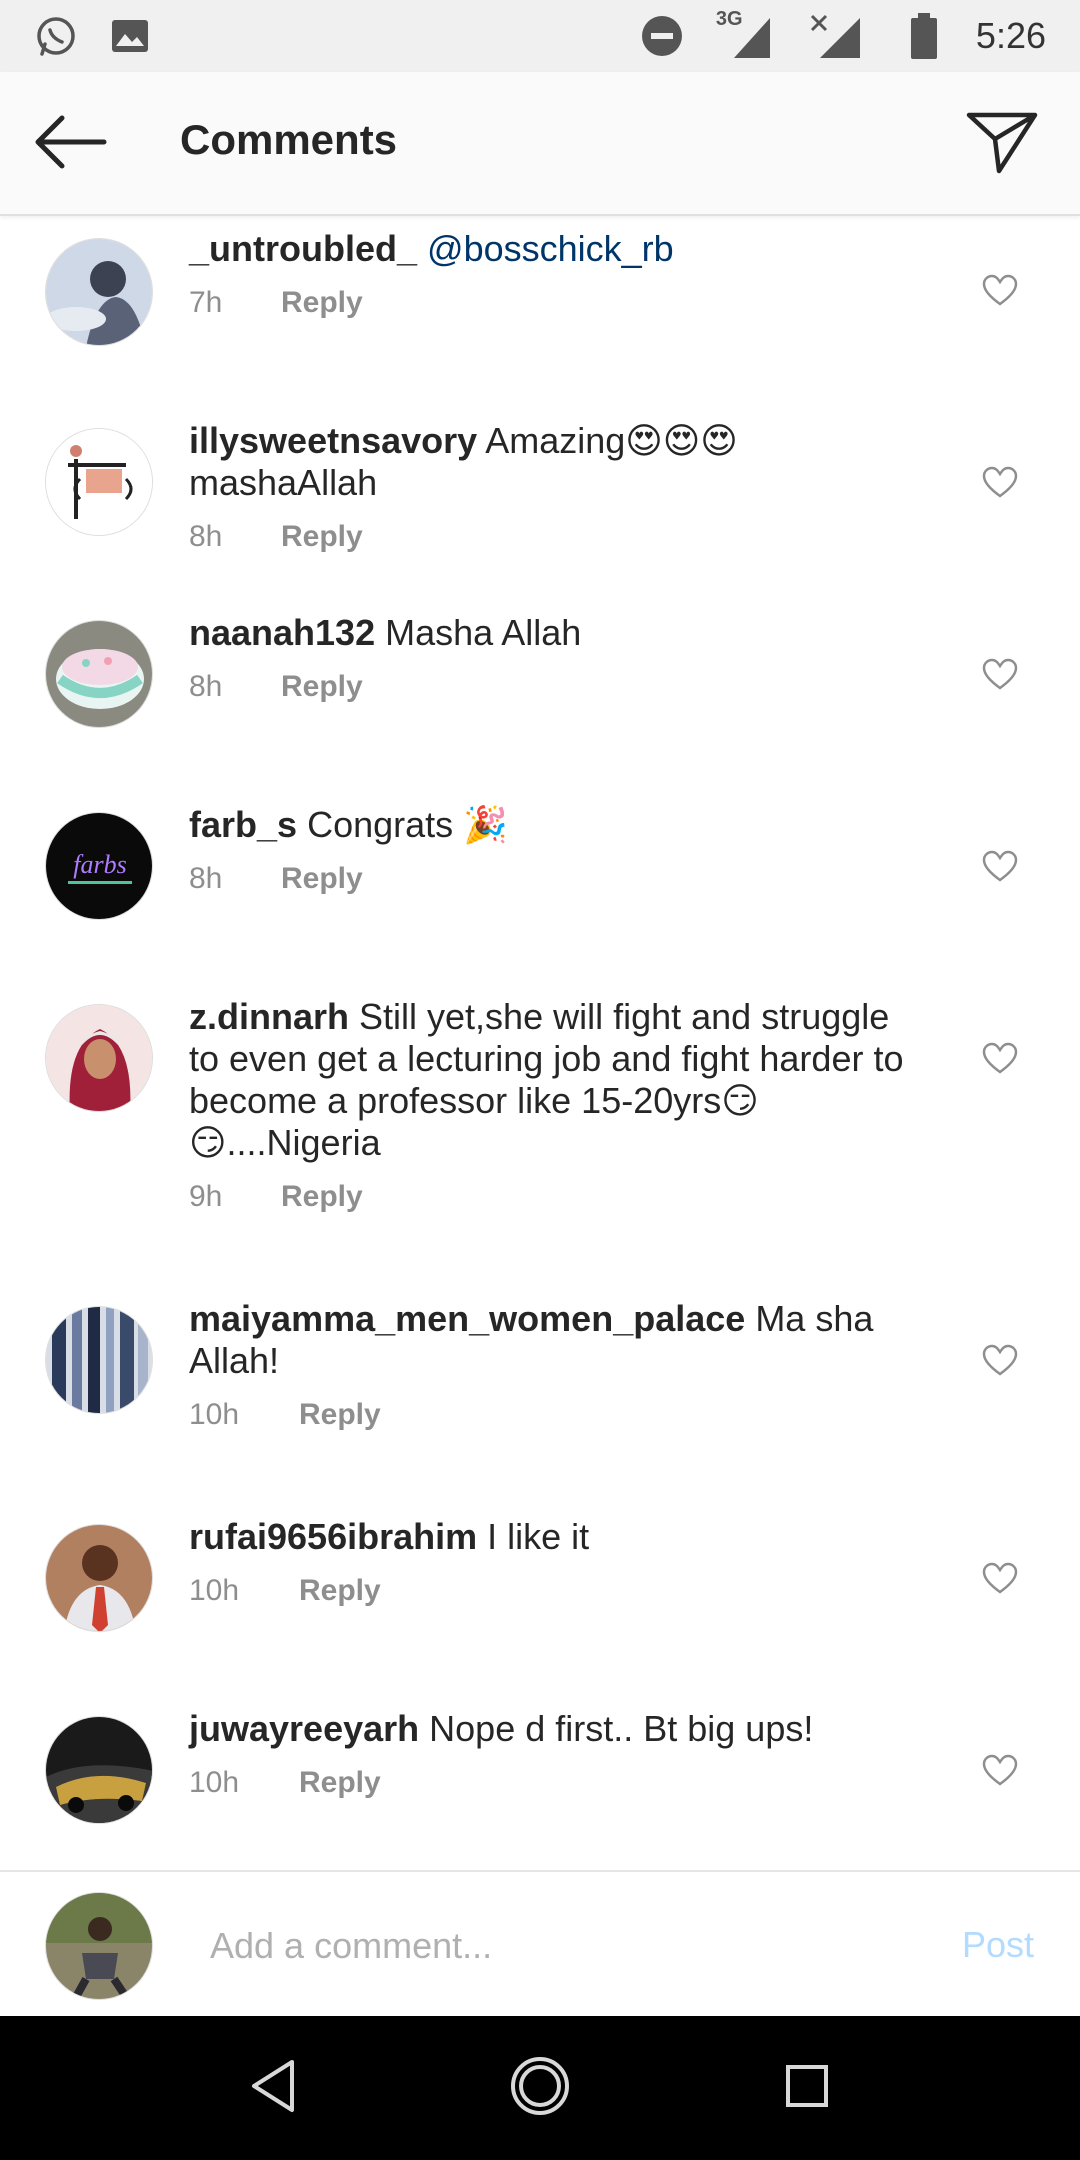 This screenshot has height=2160, width=1080. I want to click on comment-time: 7h, so click(206, 302).